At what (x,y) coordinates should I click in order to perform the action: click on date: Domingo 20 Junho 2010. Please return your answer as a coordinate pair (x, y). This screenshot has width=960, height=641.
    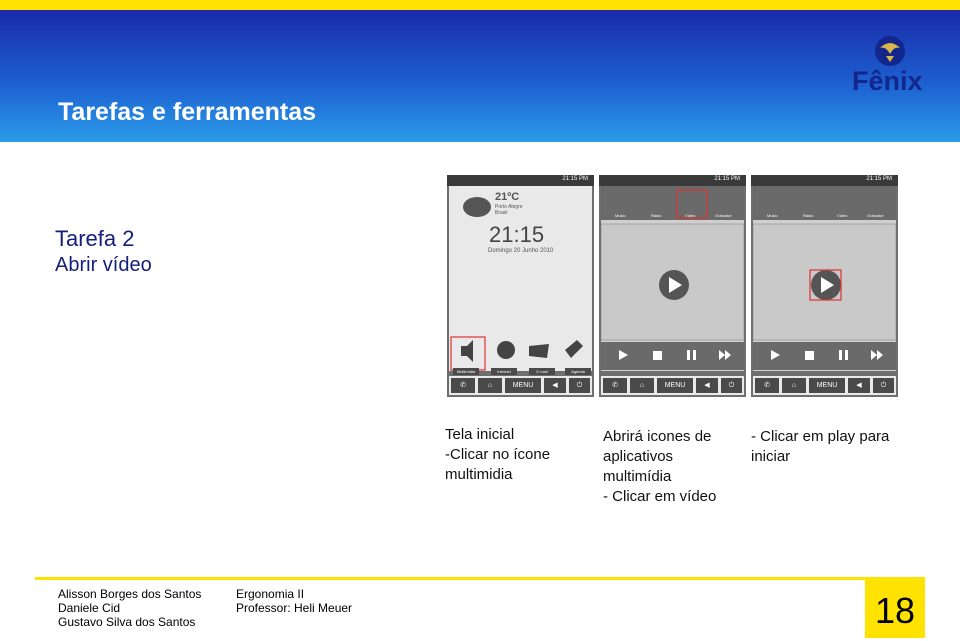
    Looking at the image, I should click on (521, 251).